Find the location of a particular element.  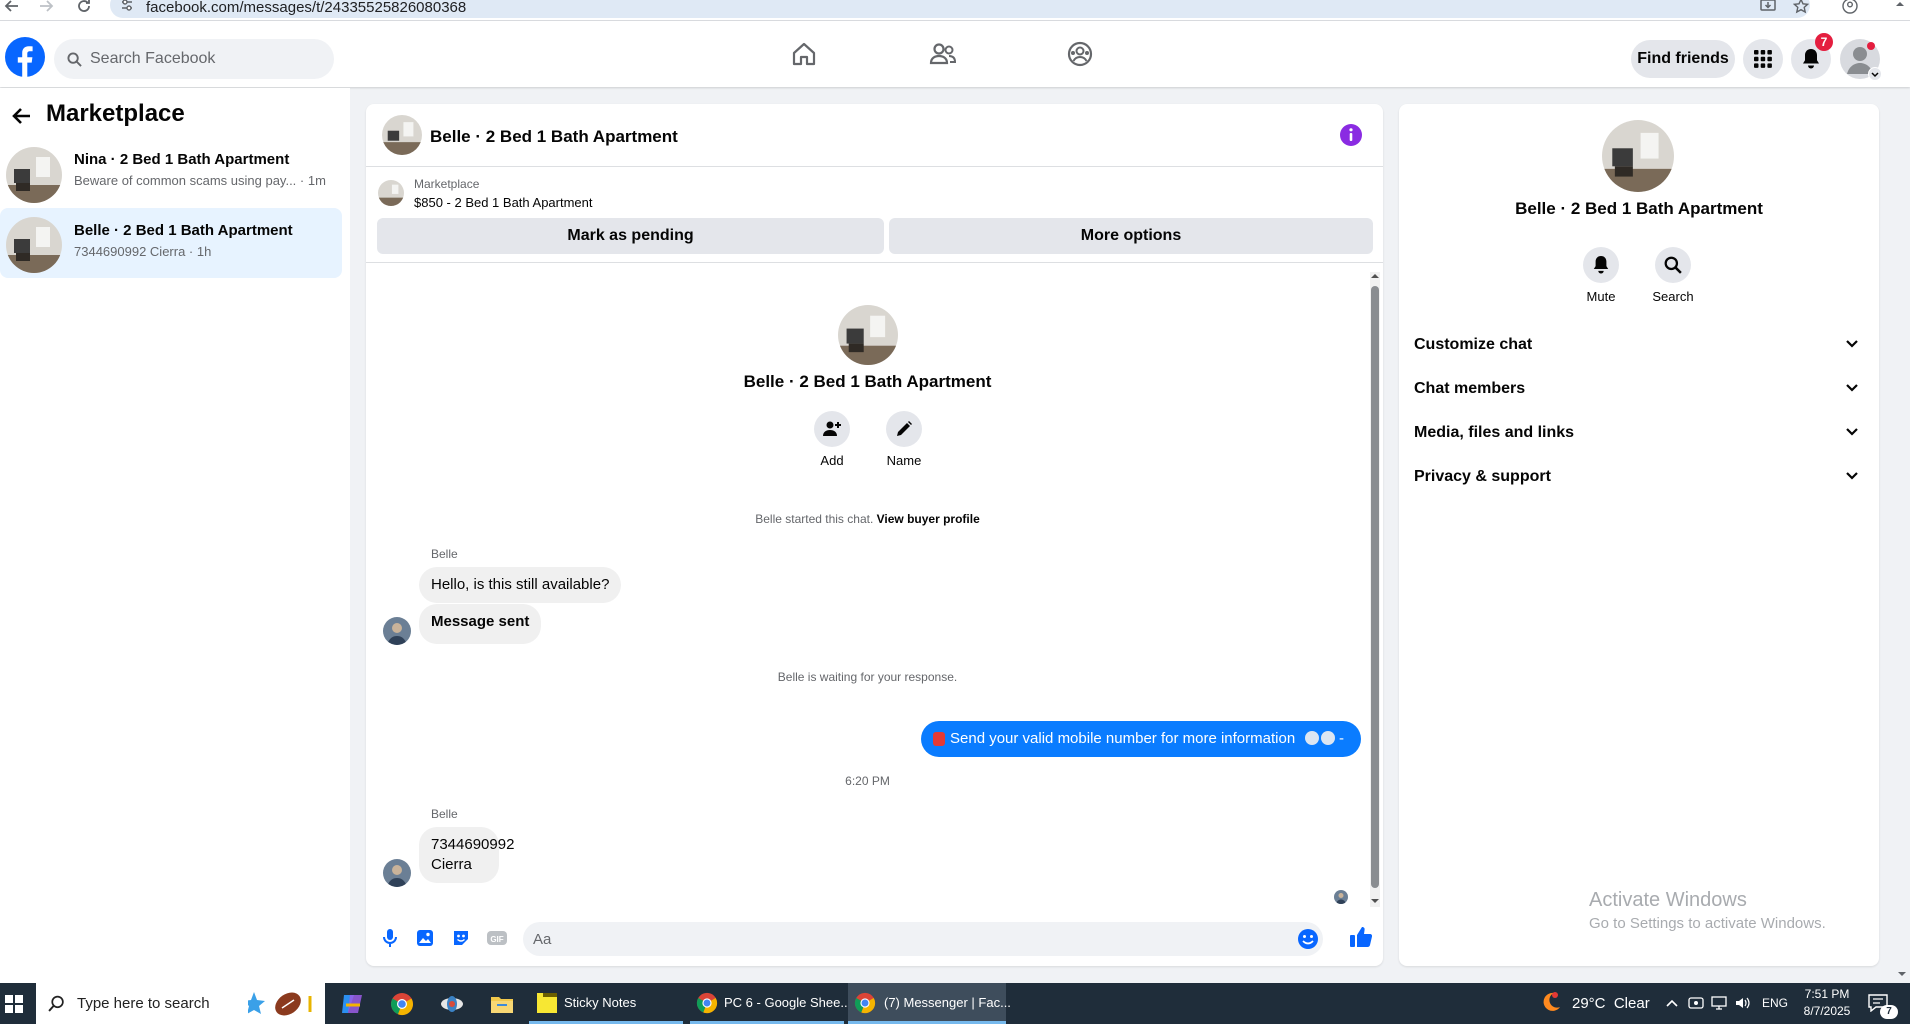

divider is located at coordinates (874, 166).